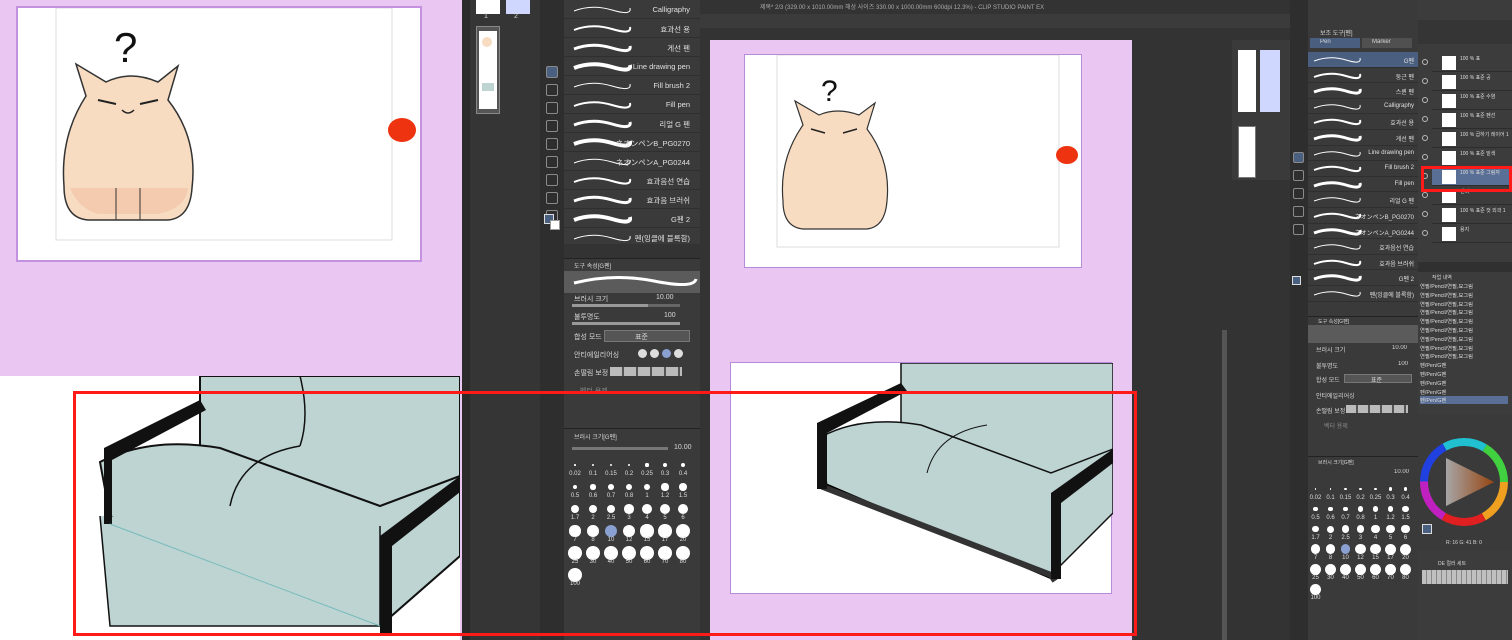 The height and width of the screenshot is (640, 1512). I want to click on page-thumb-active, so click(488, 70).